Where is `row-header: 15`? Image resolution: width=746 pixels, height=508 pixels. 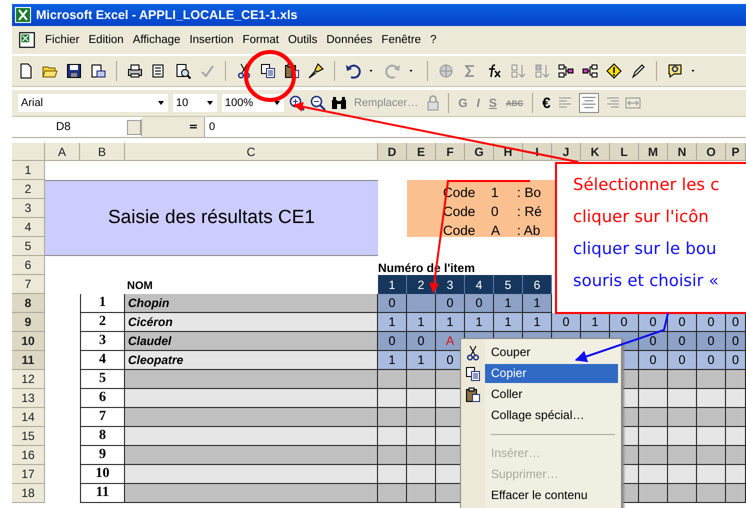
row-header: 15 is located at coordinates (28, 436).